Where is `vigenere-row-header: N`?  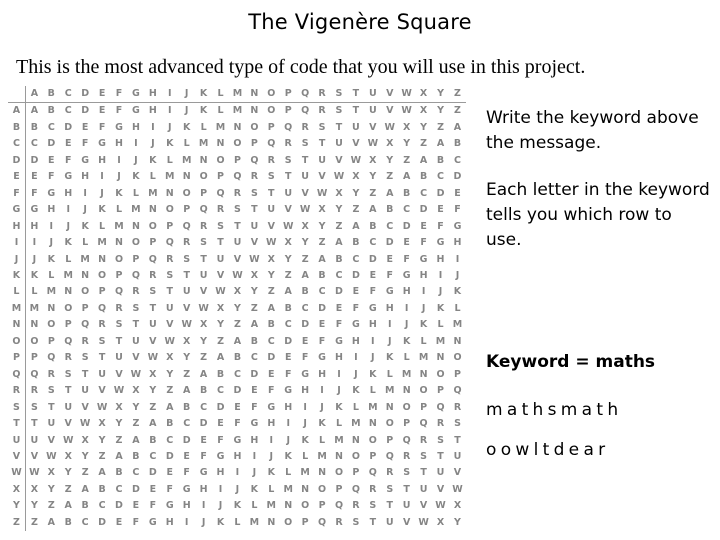 vigenere-row-header: N is located at coordinates (17, 325).